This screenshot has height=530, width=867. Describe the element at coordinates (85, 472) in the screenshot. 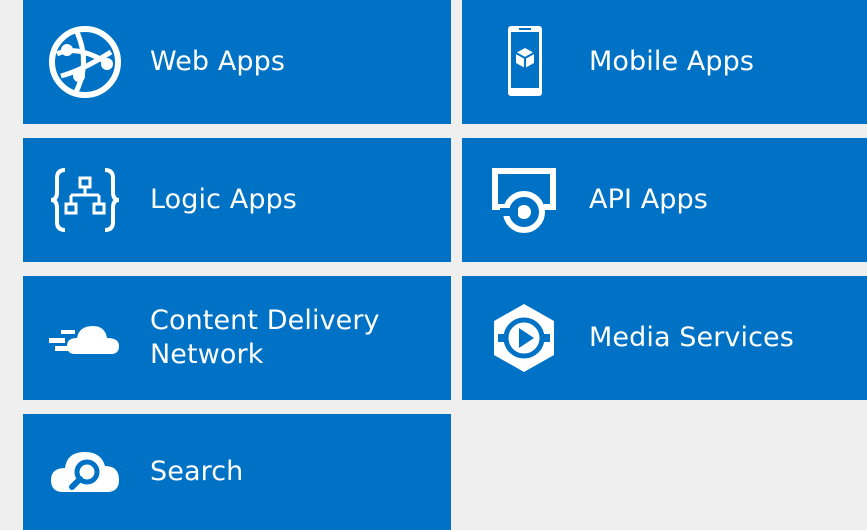

I see `cloud-search-icon` at that location.